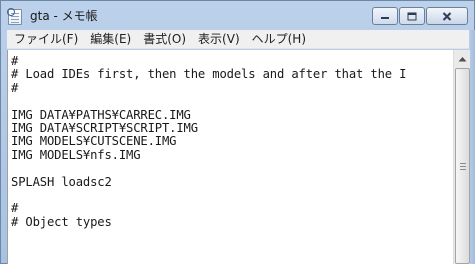  I want to click on scroll-up-arrow-icon, so click(462, 58).